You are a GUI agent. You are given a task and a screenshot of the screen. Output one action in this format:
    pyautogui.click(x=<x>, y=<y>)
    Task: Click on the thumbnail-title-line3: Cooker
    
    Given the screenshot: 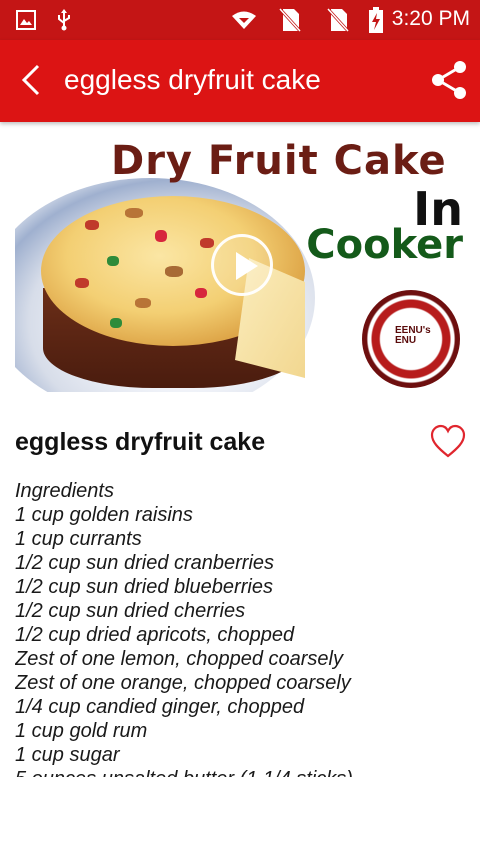 What is the action you would take?
    pyautogui.click(x=384, y=245)
    